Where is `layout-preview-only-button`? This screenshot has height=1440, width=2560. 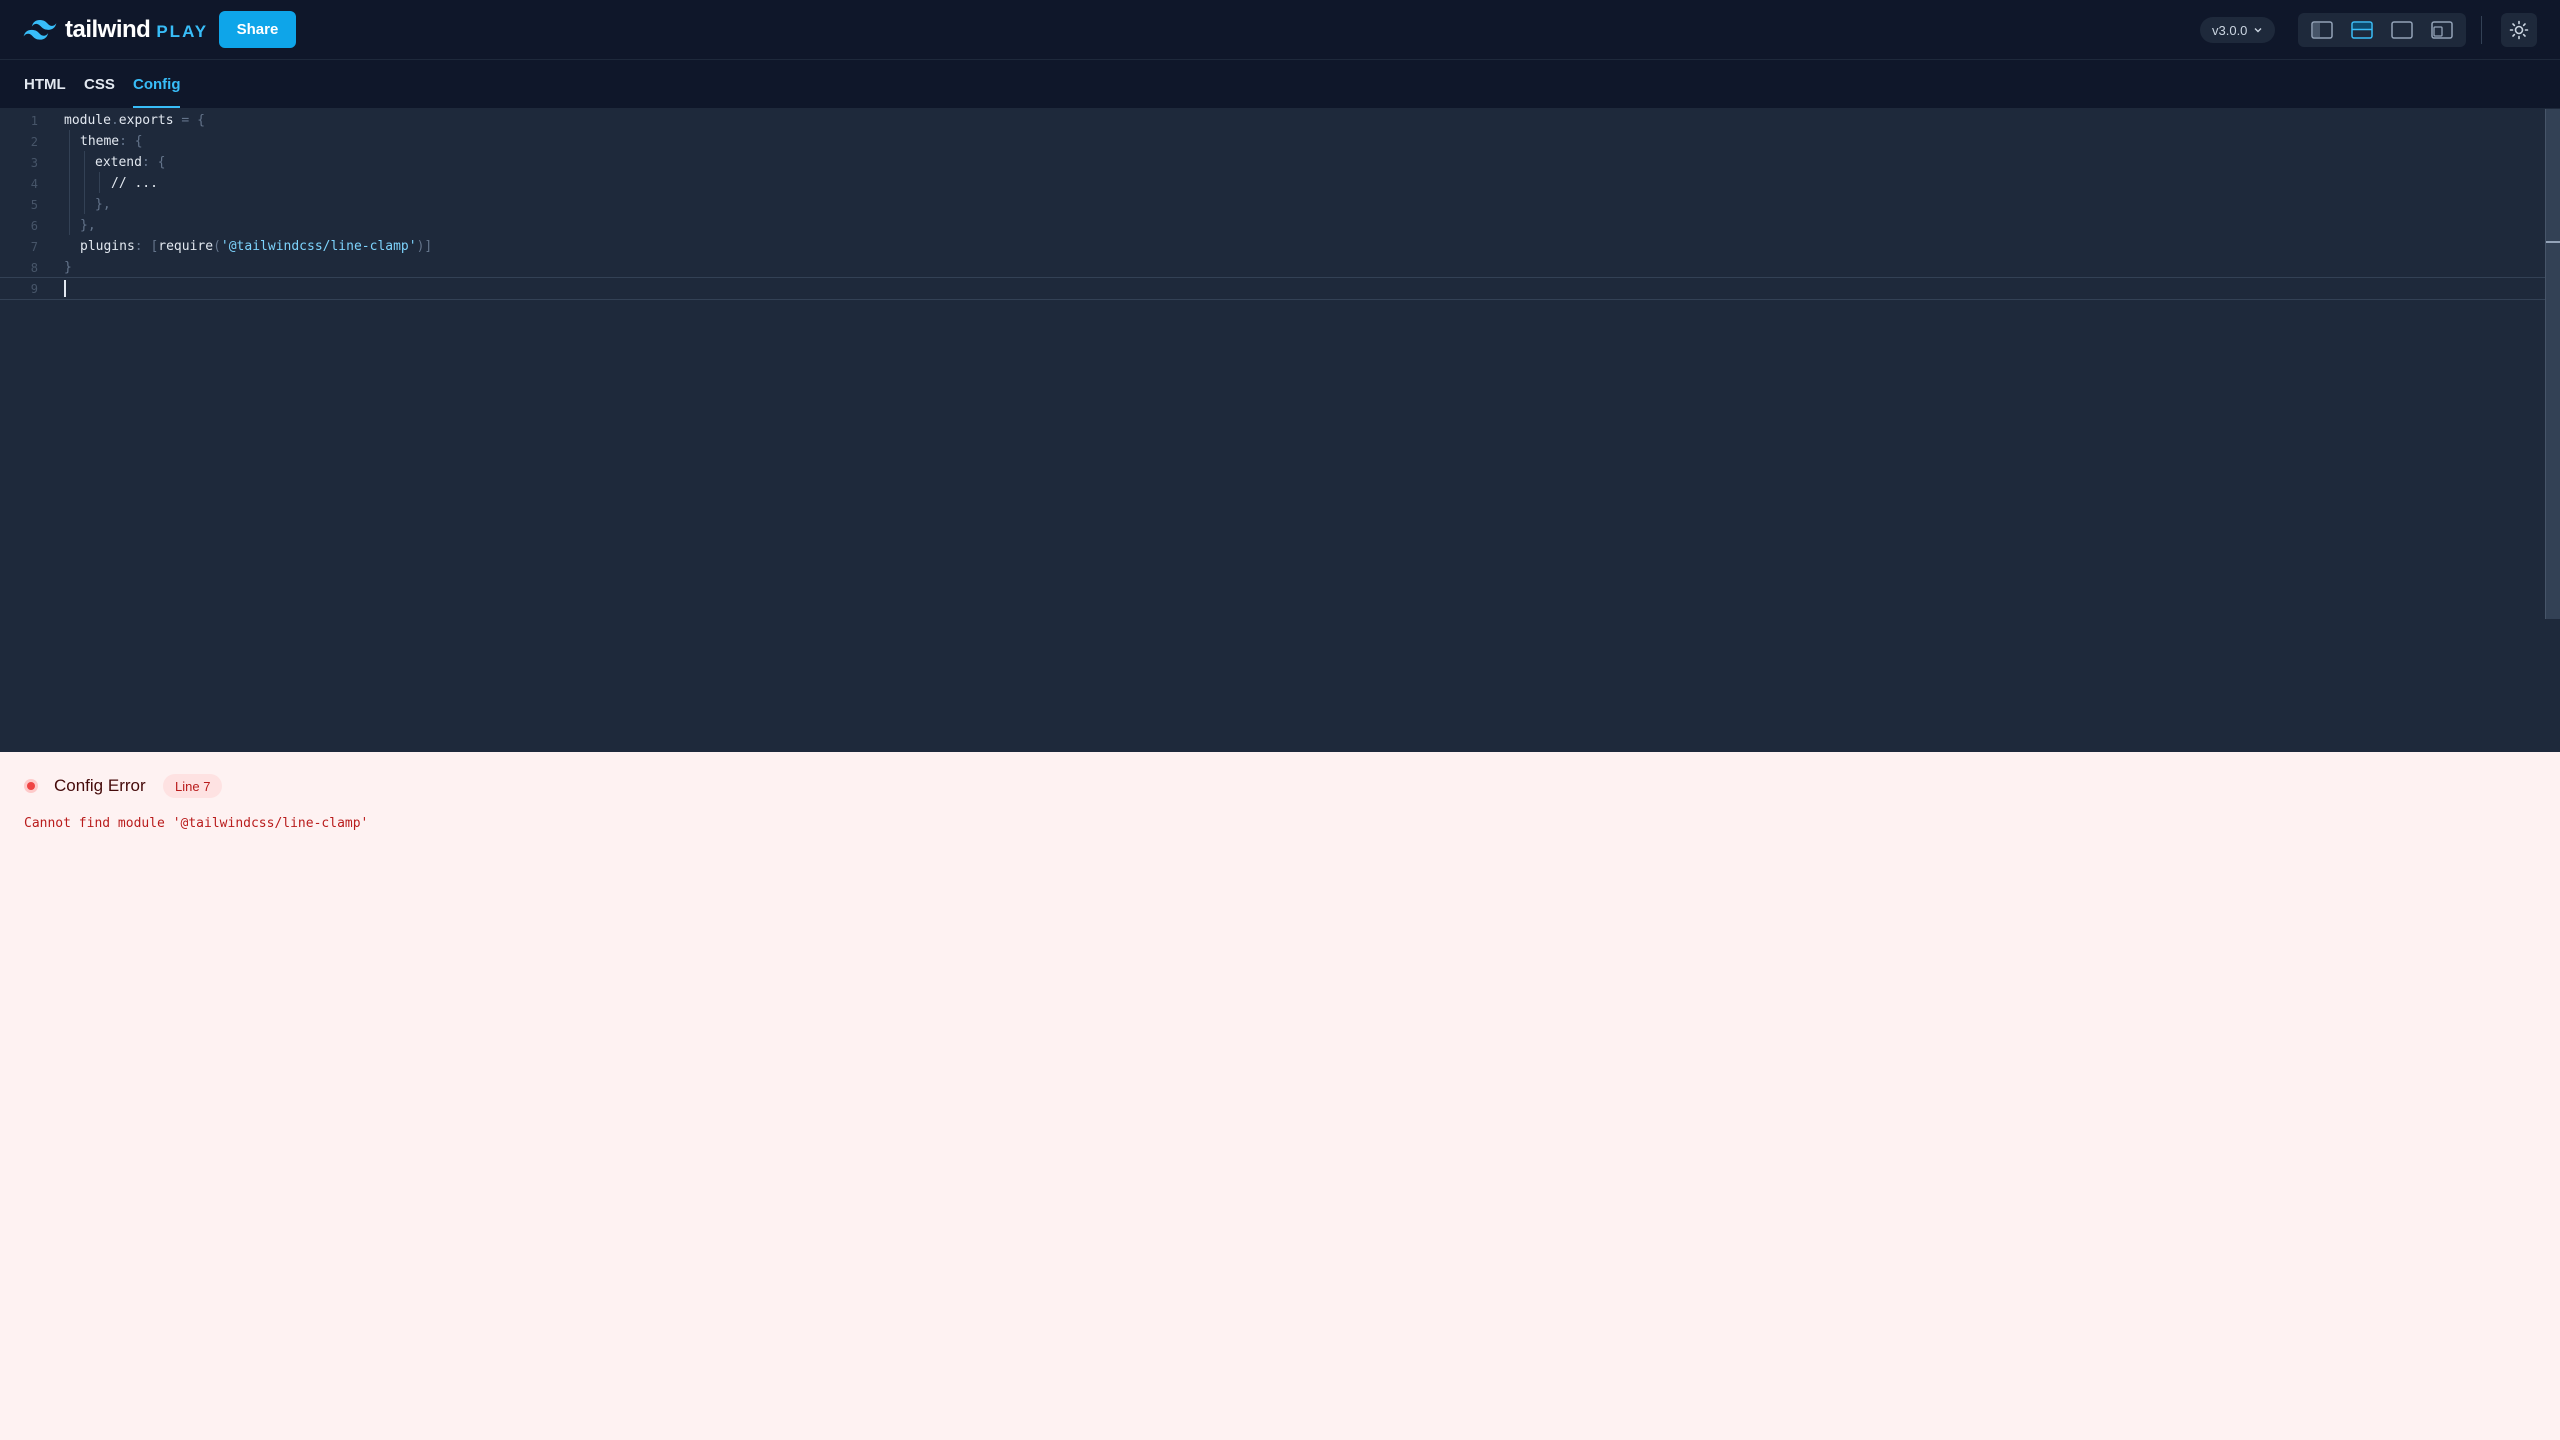 layout-preview-only-button is located at coordinates (2402, 30).